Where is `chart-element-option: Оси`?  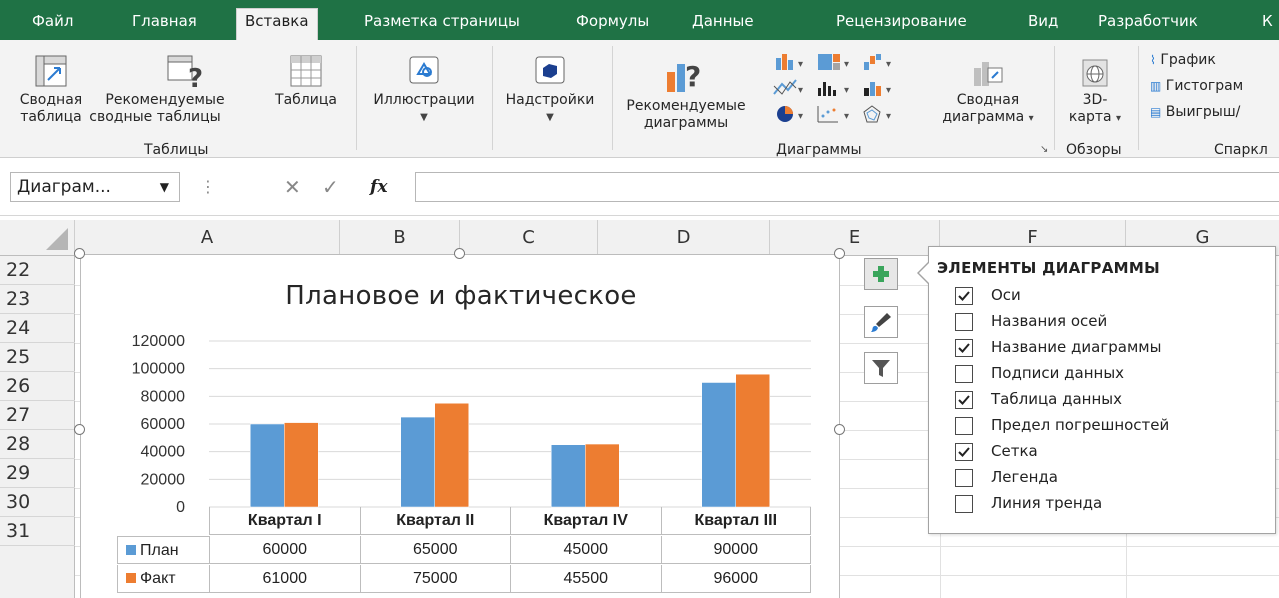
chart-element-option: Оси is located at coordinates (1105, 296).